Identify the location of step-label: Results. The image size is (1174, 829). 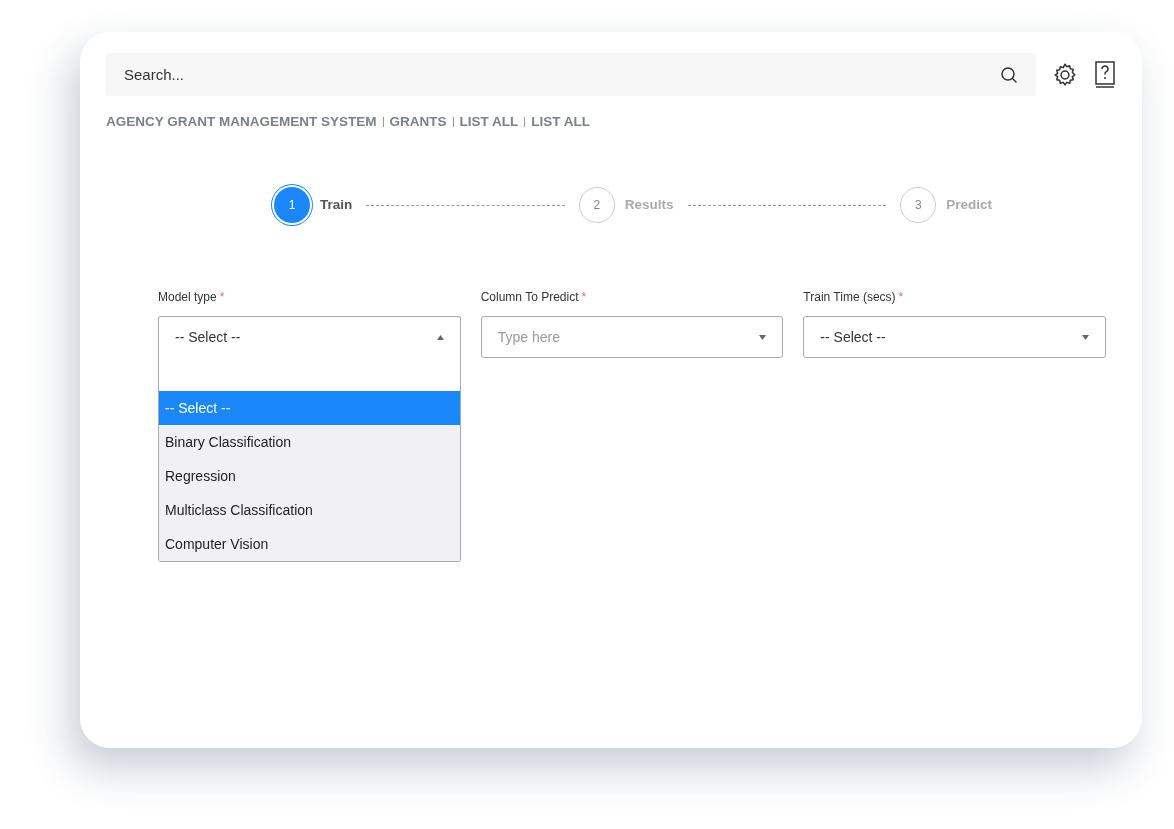
(649, 205).